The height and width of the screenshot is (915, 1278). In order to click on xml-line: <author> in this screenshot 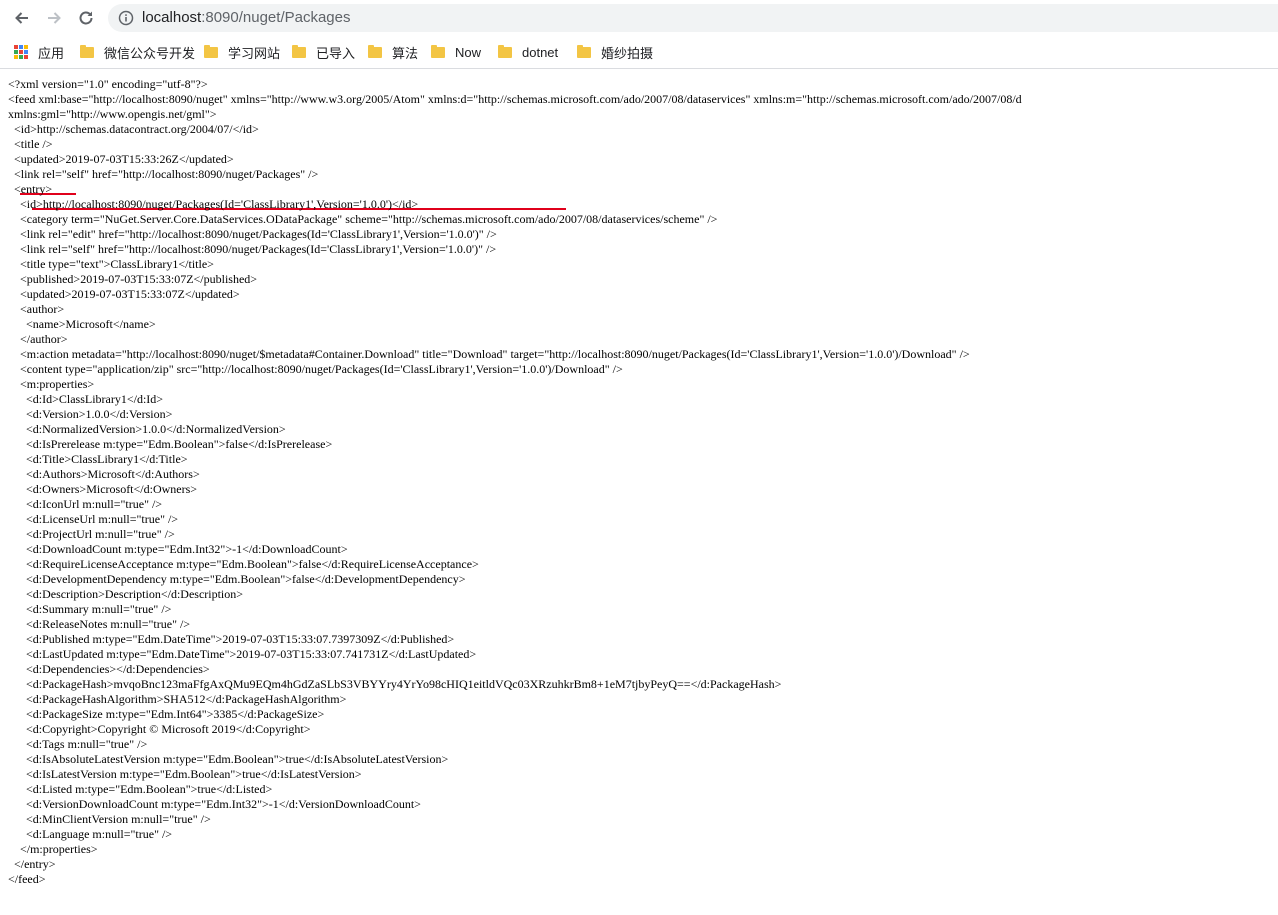, I will do `click(36, 309)`.